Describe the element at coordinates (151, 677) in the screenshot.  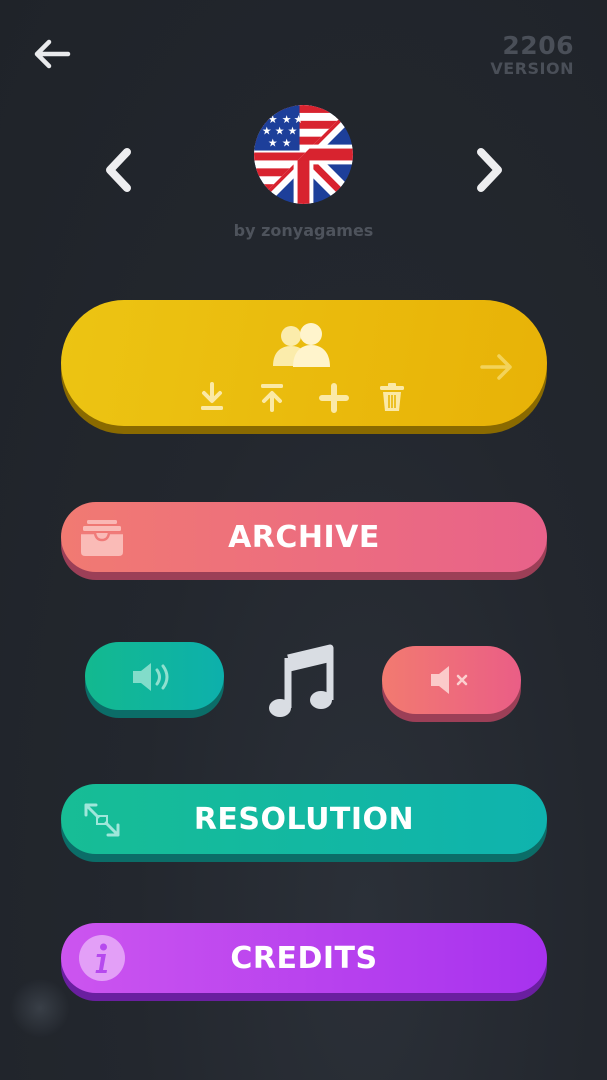
I see `speaker-on-icon` at that location.